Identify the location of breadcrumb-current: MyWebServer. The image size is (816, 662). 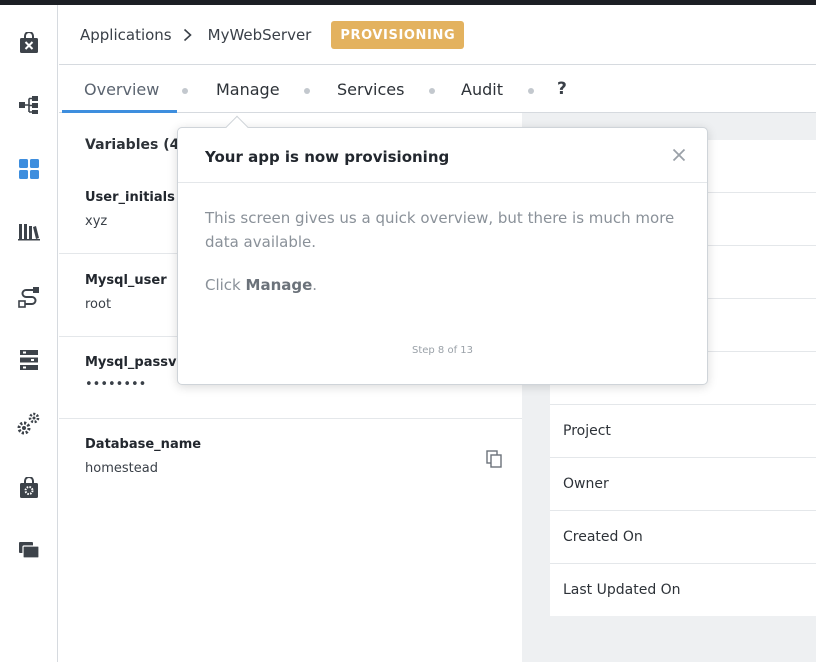
(259, 34).